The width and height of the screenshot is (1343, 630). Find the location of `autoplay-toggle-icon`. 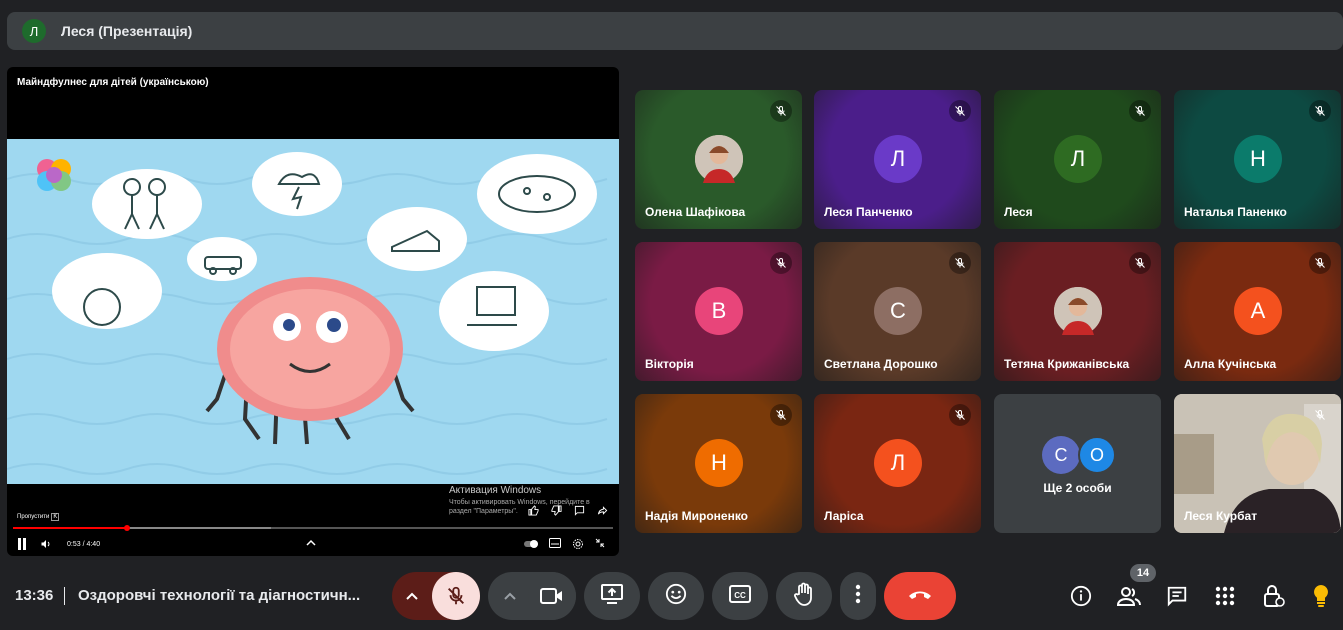

autoplay-toggle-icon is located at coordinates (532, 544).